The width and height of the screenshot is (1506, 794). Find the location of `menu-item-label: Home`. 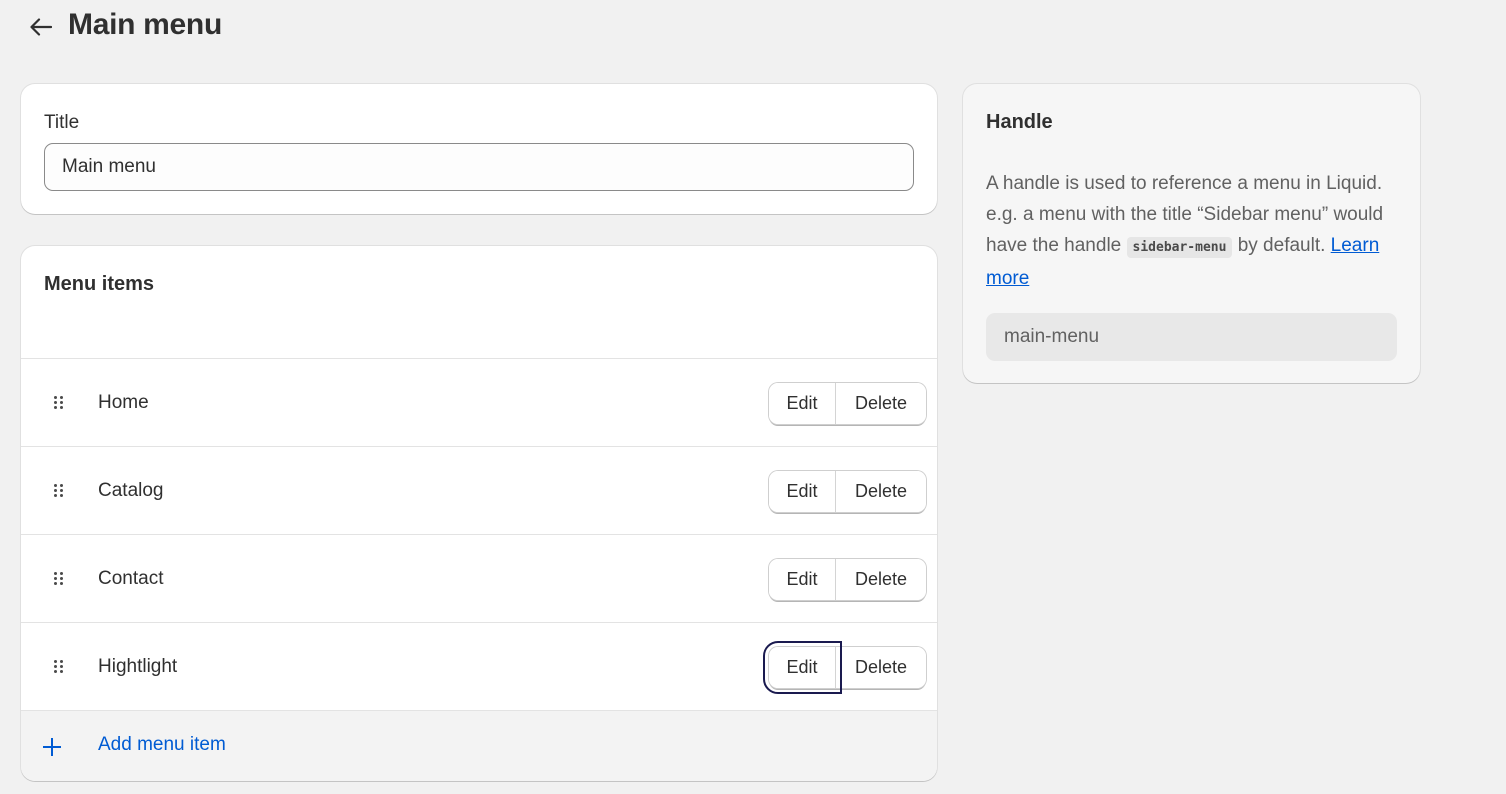

menu-item-label: Home is located at coordinates (123, 402).